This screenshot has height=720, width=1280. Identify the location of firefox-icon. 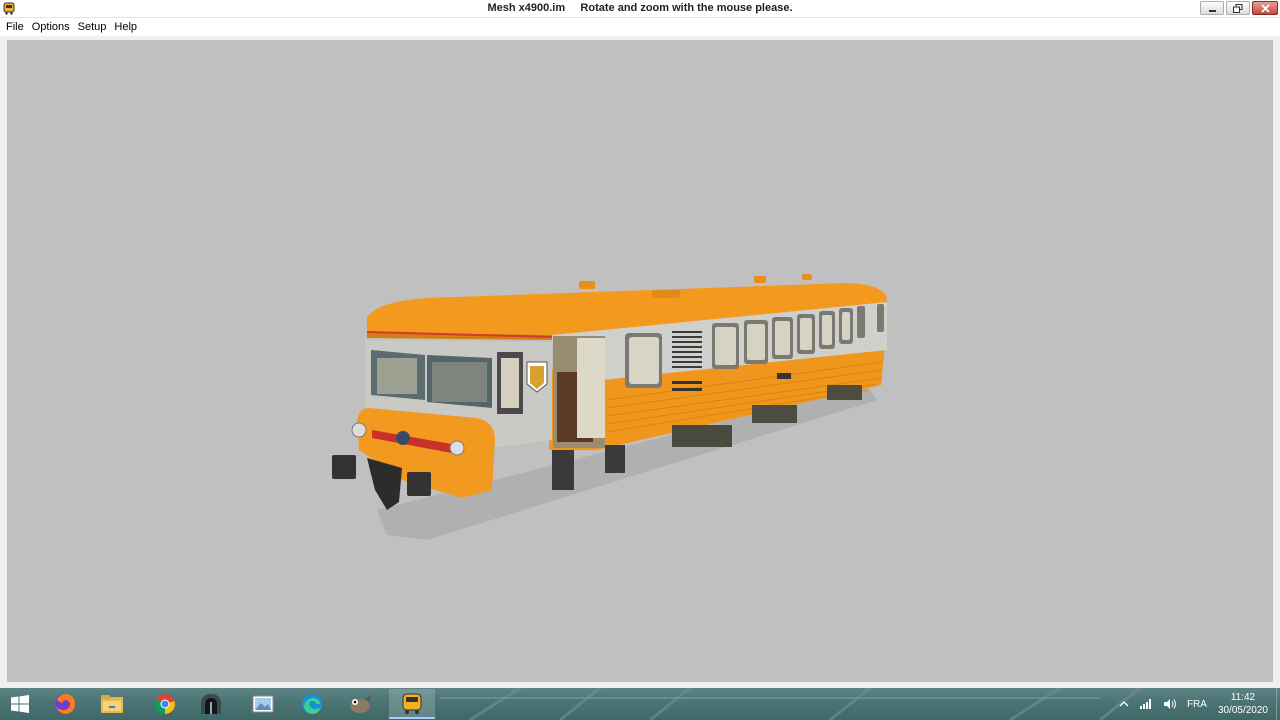
(65, 704).